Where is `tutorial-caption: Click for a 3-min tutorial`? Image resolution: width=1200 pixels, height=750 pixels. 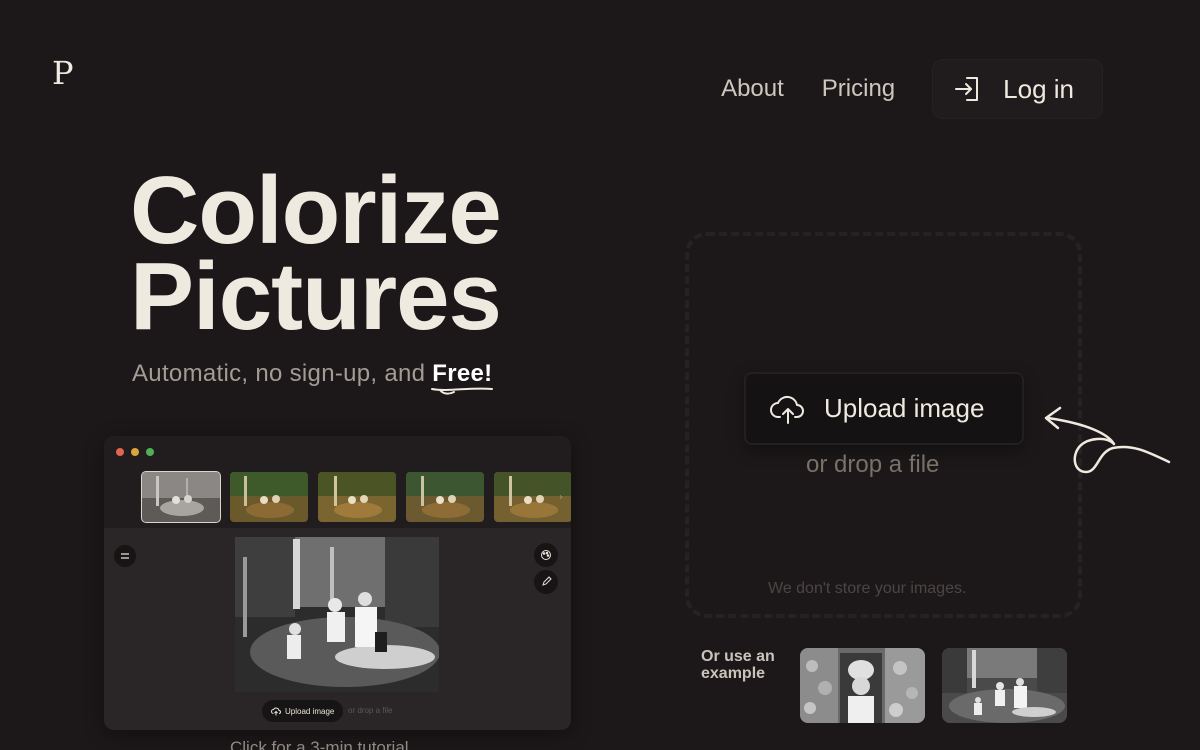 tutorial-caption: Click for a 3-min tutorial is located at coordinates (319, 744).